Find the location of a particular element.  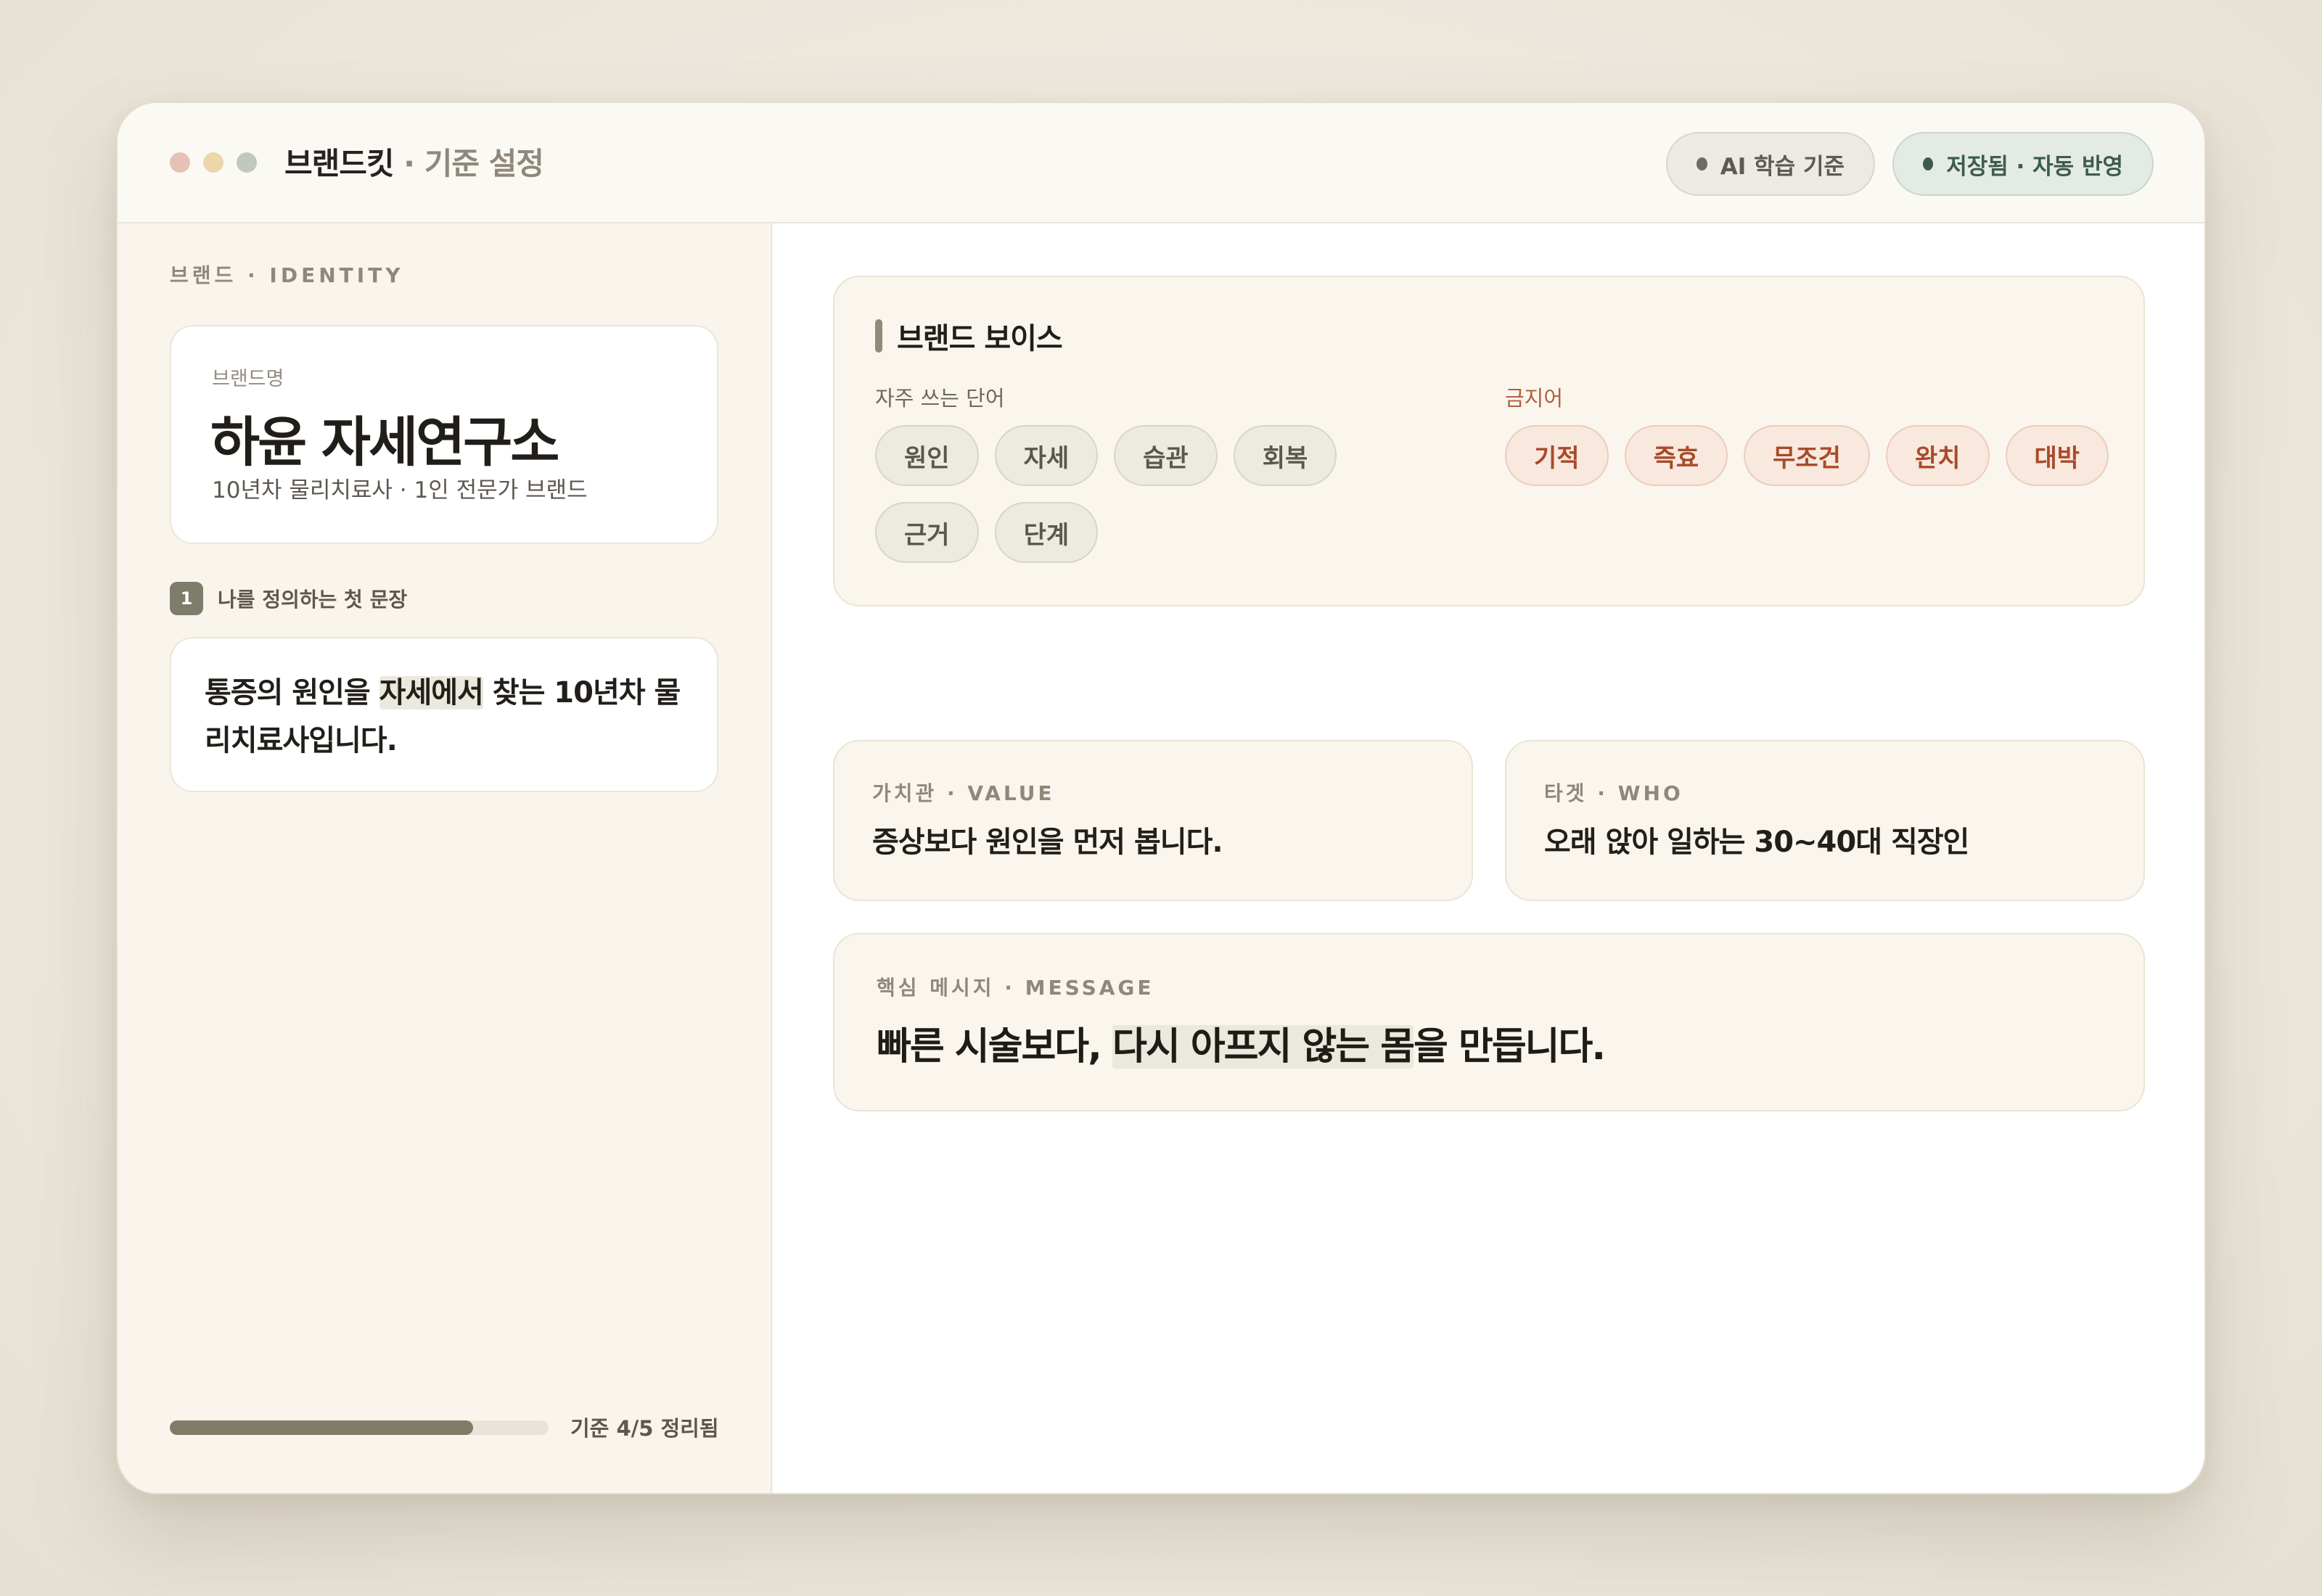

brand-name: 하윤 자세연구소 is located at coordinates (384, 442).